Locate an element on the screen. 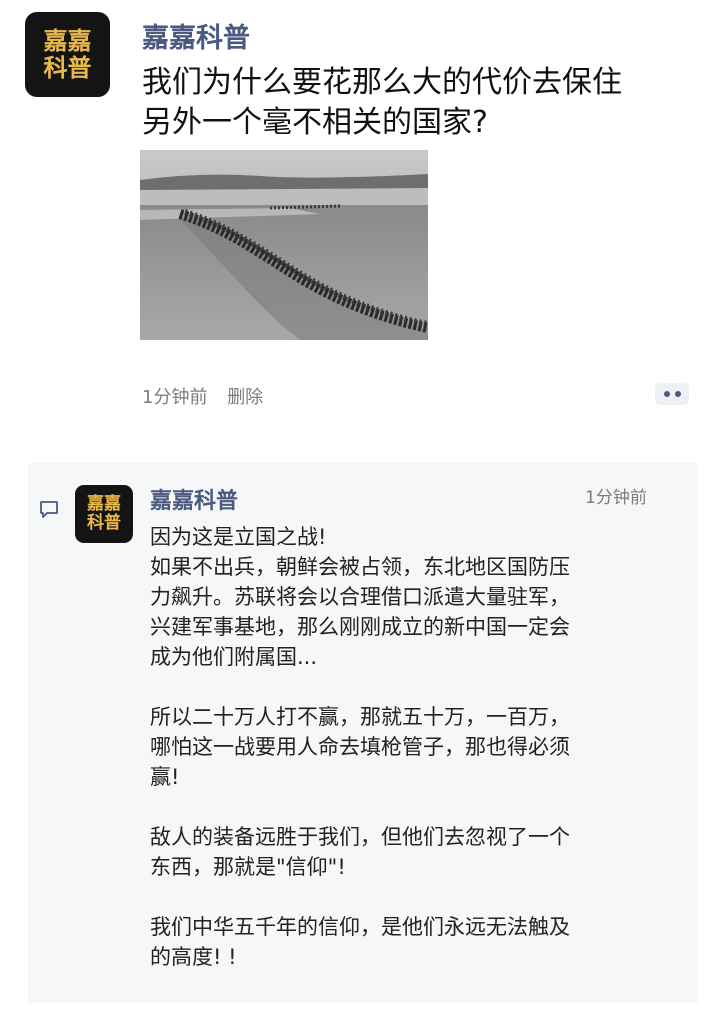  comment-line: 兴建军事基地，那么刚刚成立的新中国一定会 is located at coordinates (360, 627).